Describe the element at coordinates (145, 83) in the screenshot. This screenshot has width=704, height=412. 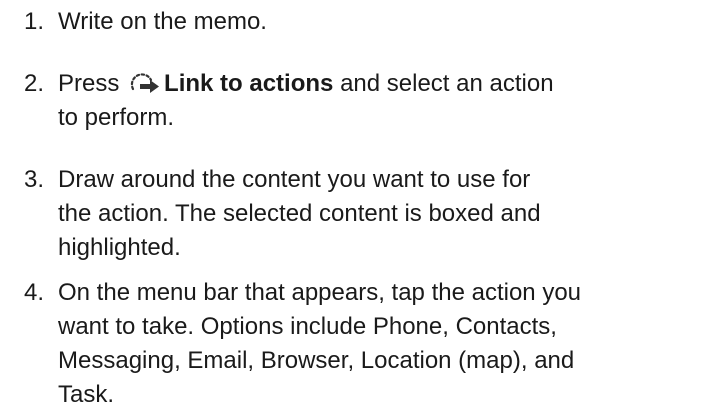
I see `link-to-actions-icon` at that location.